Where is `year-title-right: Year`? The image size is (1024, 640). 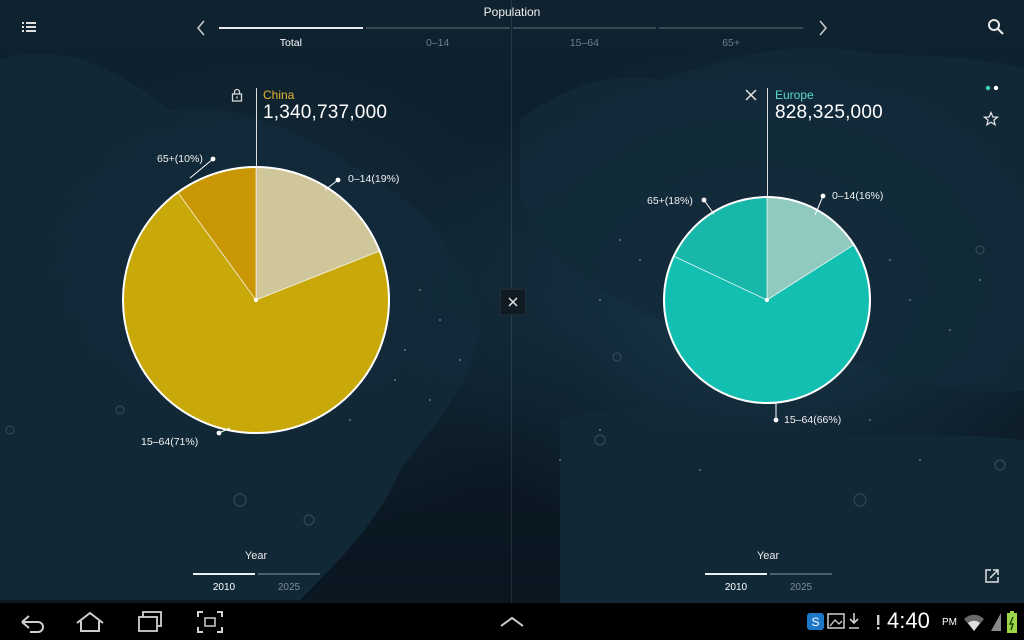 year-title-right: Year is located at coordinates (768, 556).